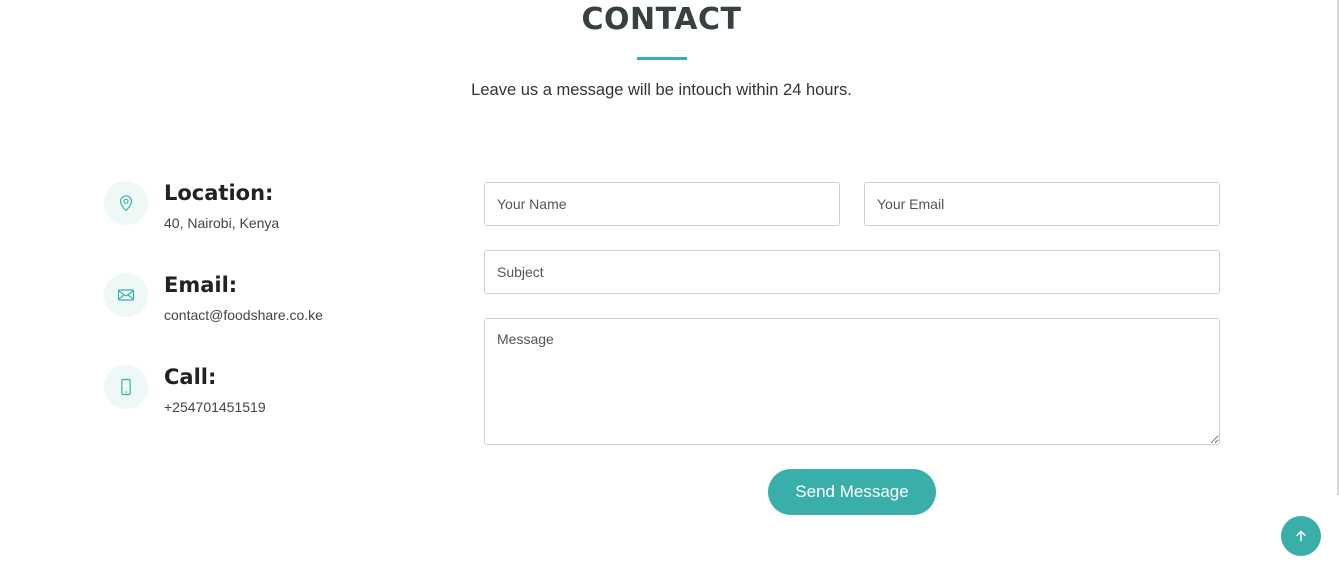  Describe the element at coordinates (1042, 204) in the screenshot. I see `email-input` at that location.